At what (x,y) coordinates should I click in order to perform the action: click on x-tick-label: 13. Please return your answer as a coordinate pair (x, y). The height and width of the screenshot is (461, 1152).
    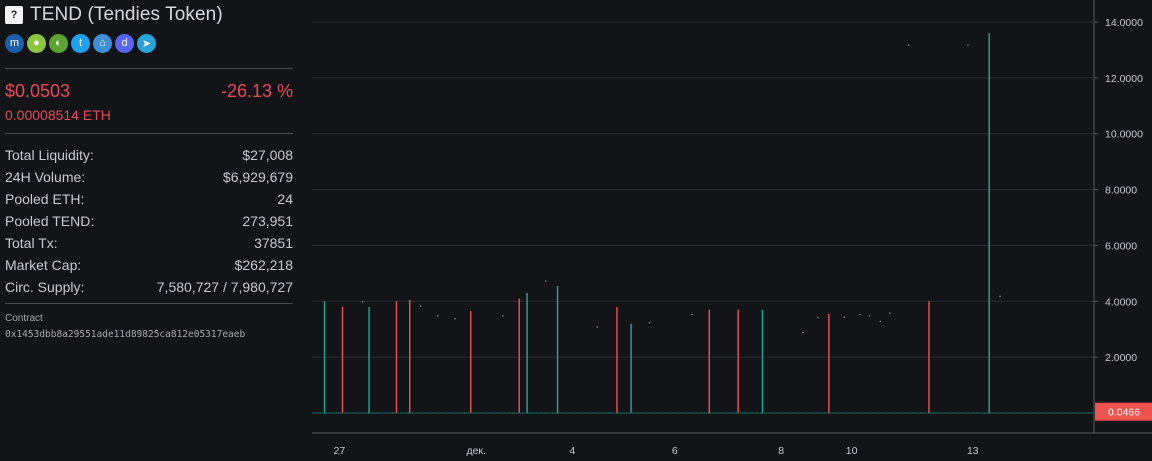
    Looking at the image, I should click on (973, 451).